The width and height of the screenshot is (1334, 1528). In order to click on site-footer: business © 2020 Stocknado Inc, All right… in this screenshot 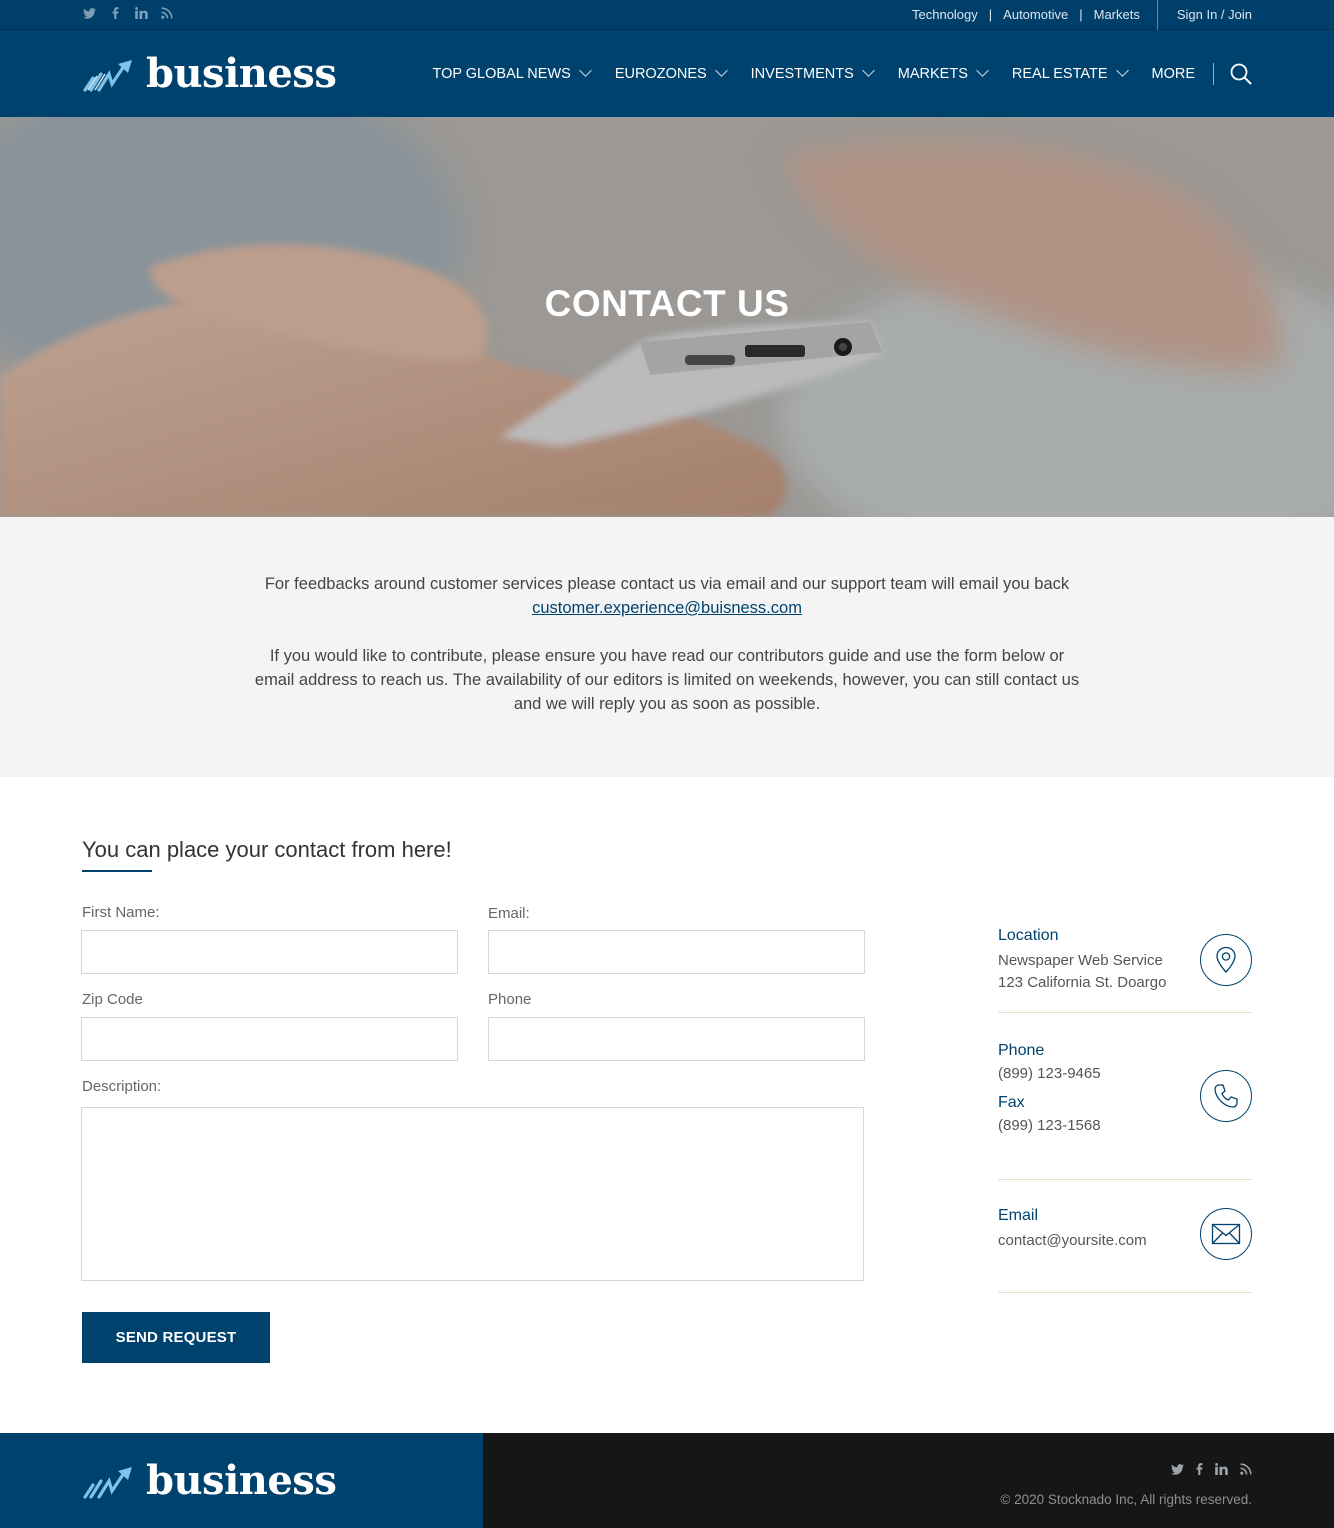, I will do `click(667, 1480)`.